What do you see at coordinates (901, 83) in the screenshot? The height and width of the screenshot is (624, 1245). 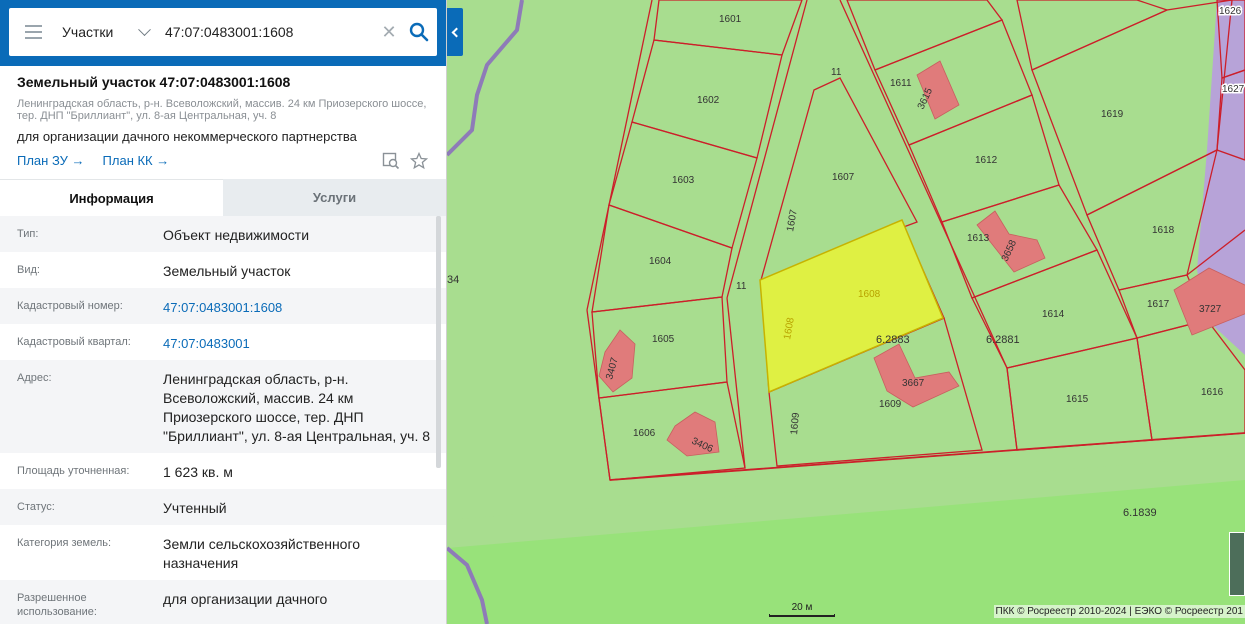 I see `parcel-label: 1611` at bounding box center [901, 83].